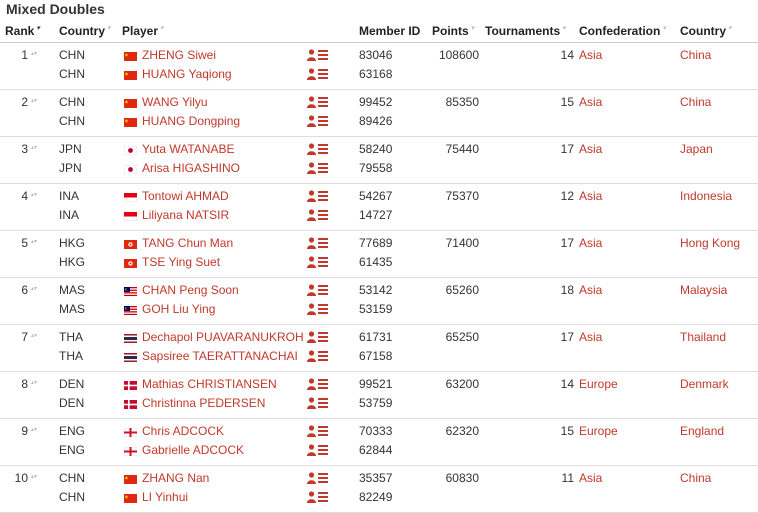 The image size is (758, 513). Describe the element at coordinates (209, 384) in the screenshot. I see `player-link: Mathias CHRISTIANSEN` at that location.